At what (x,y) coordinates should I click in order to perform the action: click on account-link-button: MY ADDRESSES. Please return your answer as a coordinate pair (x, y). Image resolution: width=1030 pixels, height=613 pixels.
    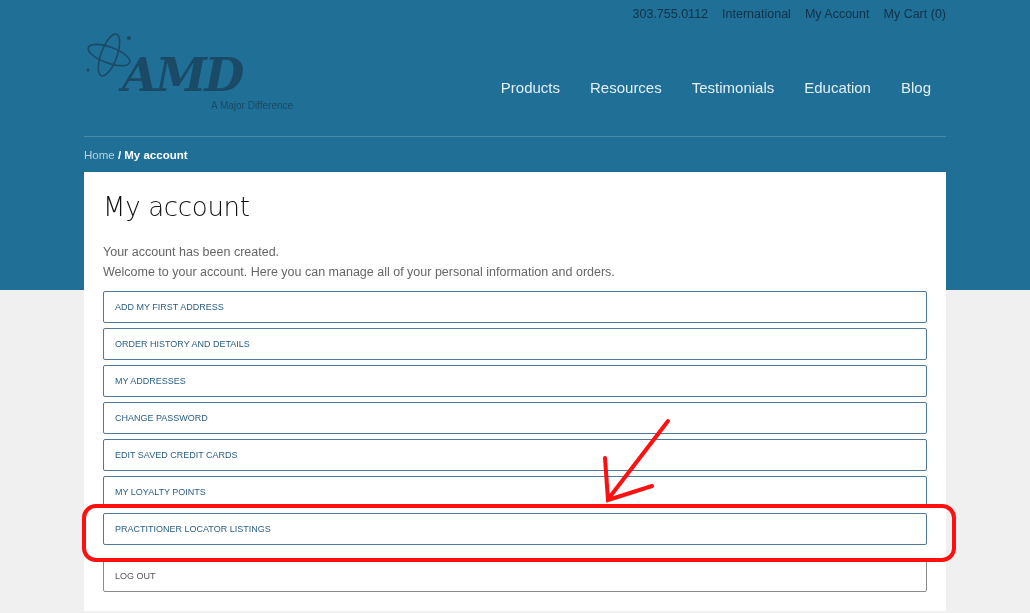
    Looking at the image, I should click on (515, 381).